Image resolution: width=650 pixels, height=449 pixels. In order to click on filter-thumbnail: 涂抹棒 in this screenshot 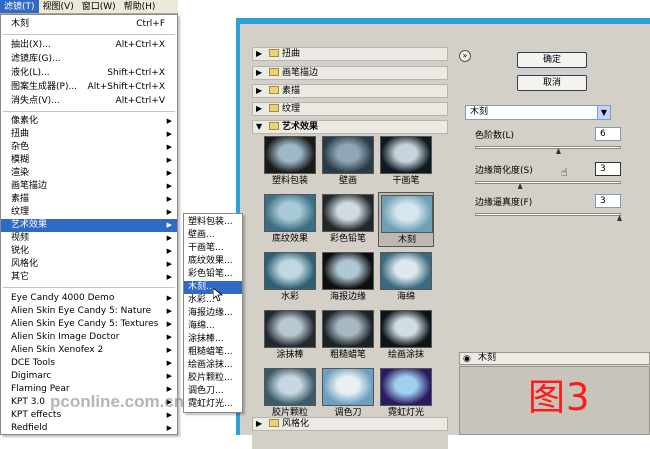, I will do `click(290, 335)`.